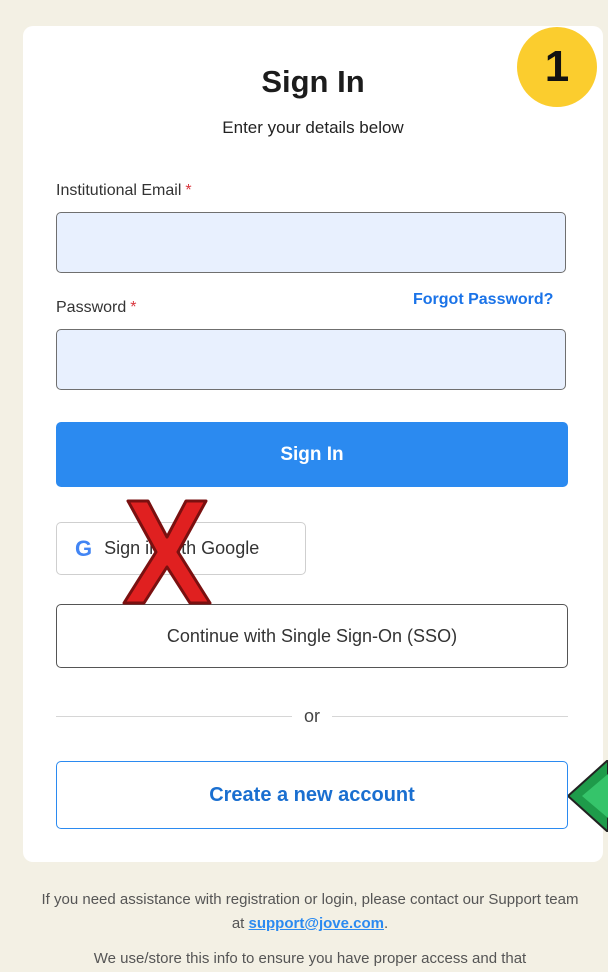  Describe the element at coordinates (312, 636) in the screenshot. I see `sso-button: Continue with Single Sign-On (SSO)` at that location.